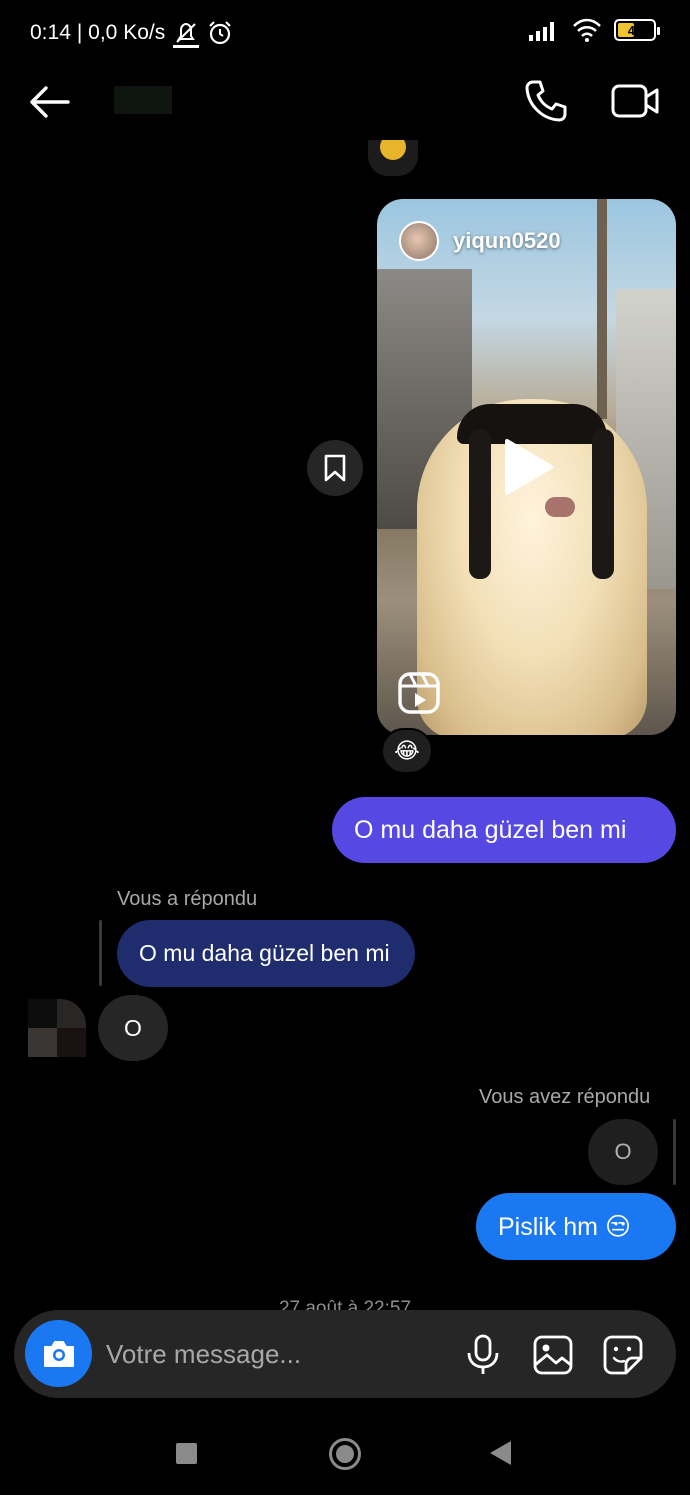  I want to click on camera-icon, so click(58, 1353).